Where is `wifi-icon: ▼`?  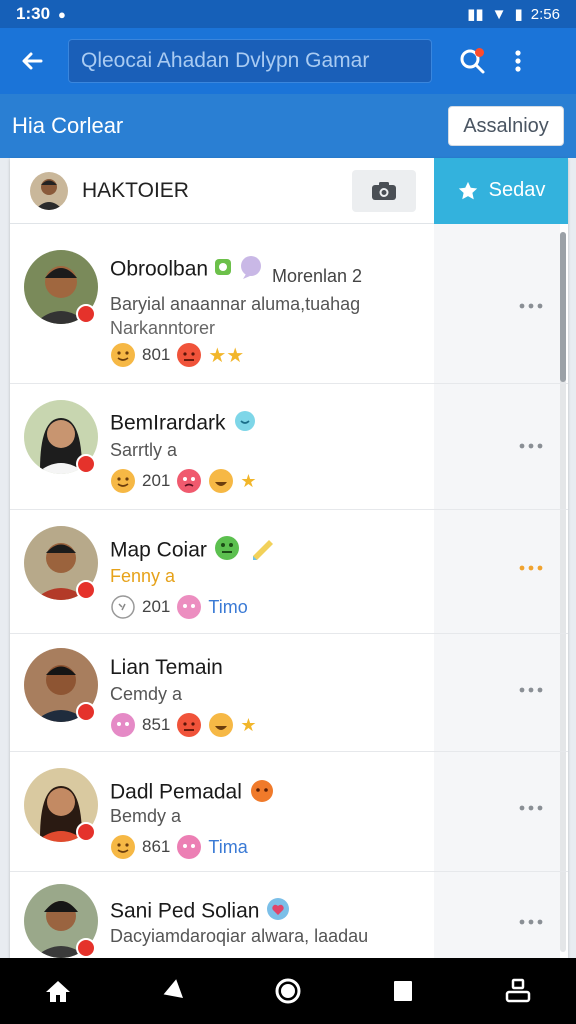 wifi-icon: ▼ is located at coordinates (499, 14).